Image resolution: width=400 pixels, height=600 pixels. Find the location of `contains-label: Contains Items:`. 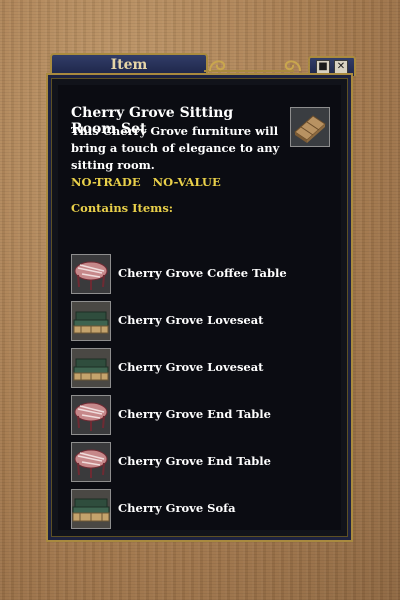

contains-label: Contains Items: is located at coordinates (122, 208).